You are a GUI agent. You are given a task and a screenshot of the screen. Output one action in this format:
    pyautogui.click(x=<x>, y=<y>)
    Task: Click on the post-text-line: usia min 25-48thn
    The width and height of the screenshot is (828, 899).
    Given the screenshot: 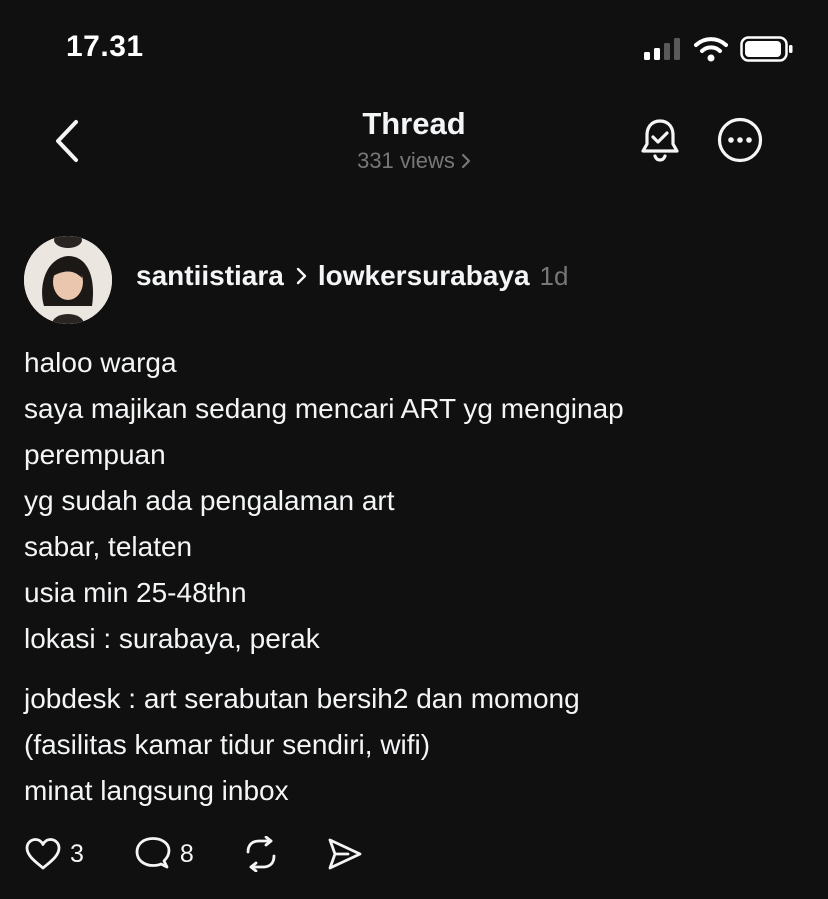 What is the action you would take?
    pyautogui.click(x=135, y=592)
    